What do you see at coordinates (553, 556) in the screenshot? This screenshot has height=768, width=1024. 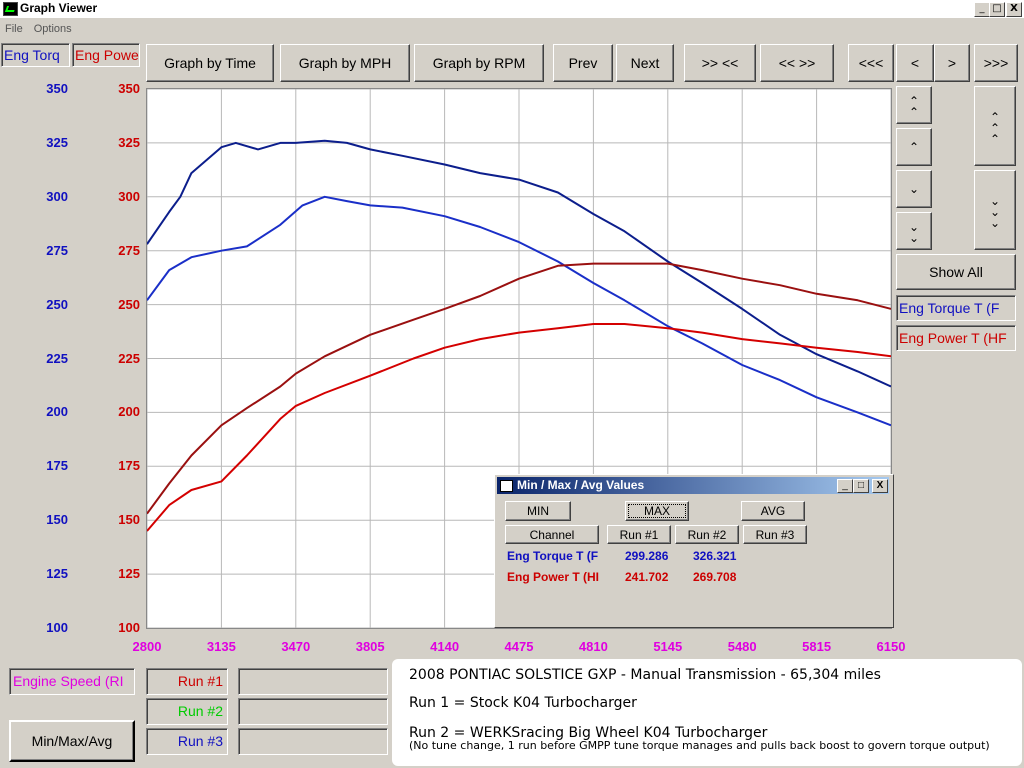 I see `torque-row-channel: Eng Torque T (F` at bounding box center [553, 556].